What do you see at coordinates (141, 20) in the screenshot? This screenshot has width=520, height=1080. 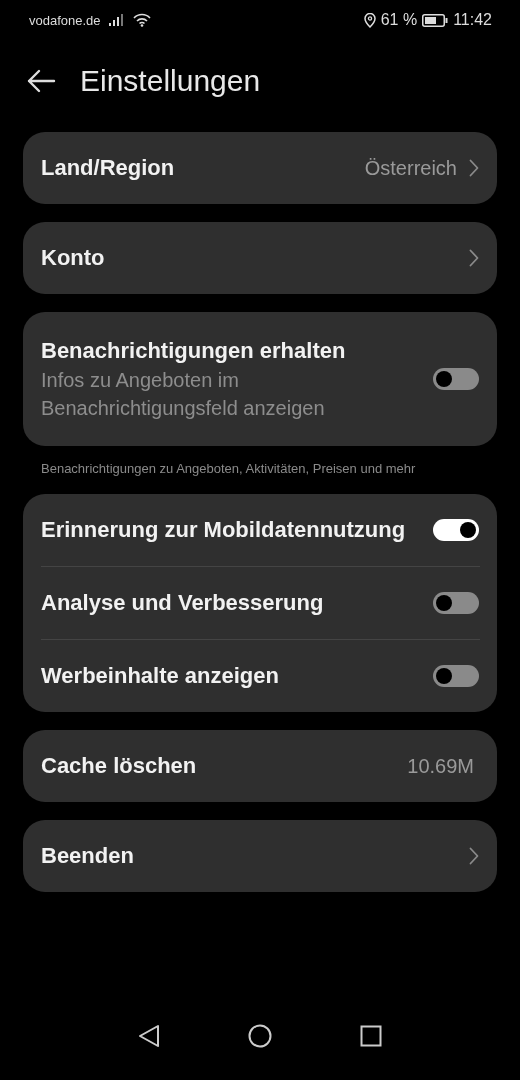 I see `wifi-icon` at bounding box center [141, 20].